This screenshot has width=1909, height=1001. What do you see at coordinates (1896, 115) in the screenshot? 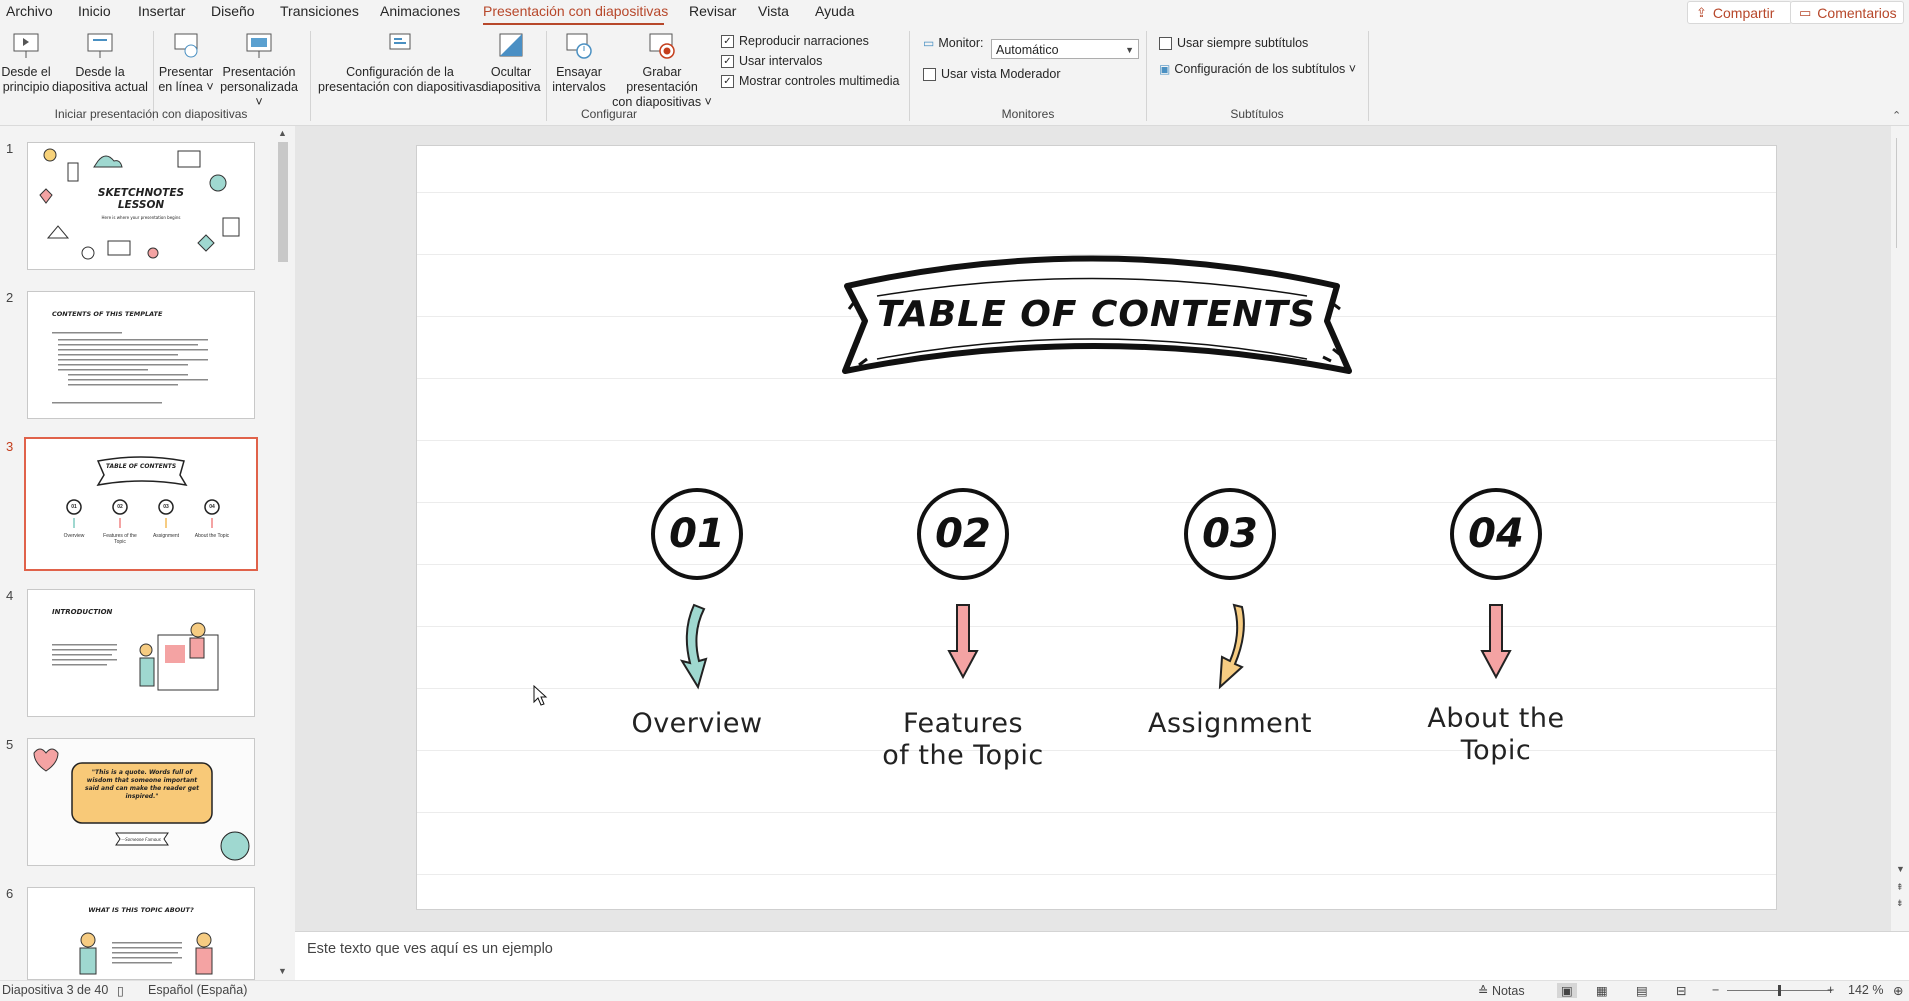
I see `collapse-ribbon-icon: ⌃` at bounding box center [1896, 115].